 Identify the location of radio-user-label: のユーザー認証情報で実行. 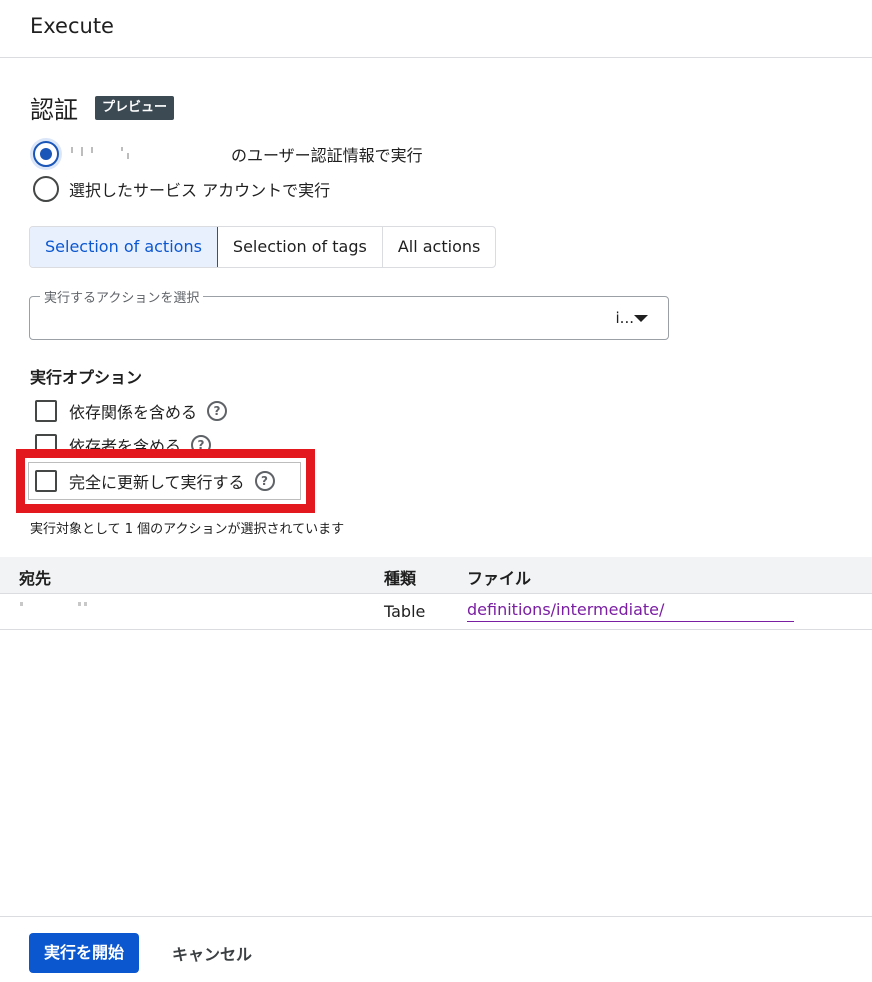
(327, 155).